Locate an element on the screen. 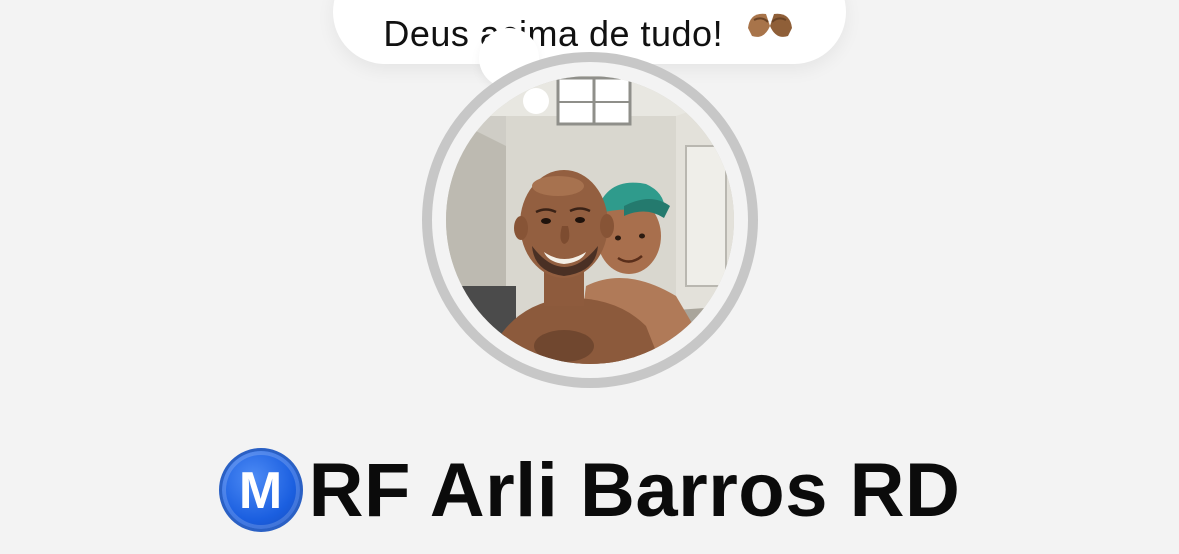 The image size is (1179, 554). meta-verified-badge-icon: M is located at coordinates (260, 490).